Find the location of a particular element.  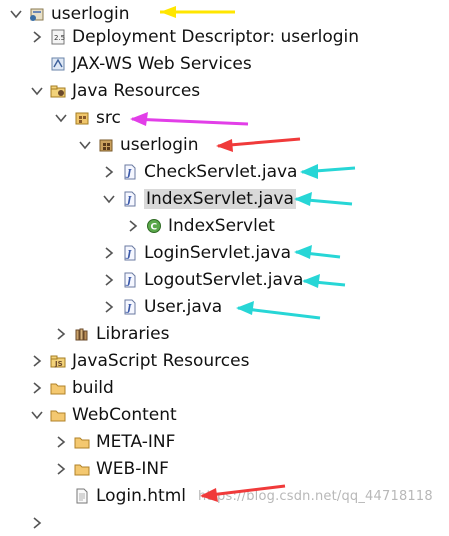

tree-item-label: src is located at coordinates (108, 117).